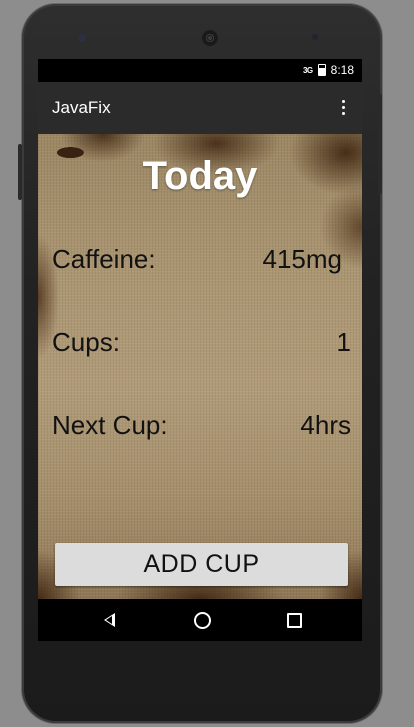 The width and height of the screenshot is (414, 727). I want to click on navigation-bar, so click(200, 620).